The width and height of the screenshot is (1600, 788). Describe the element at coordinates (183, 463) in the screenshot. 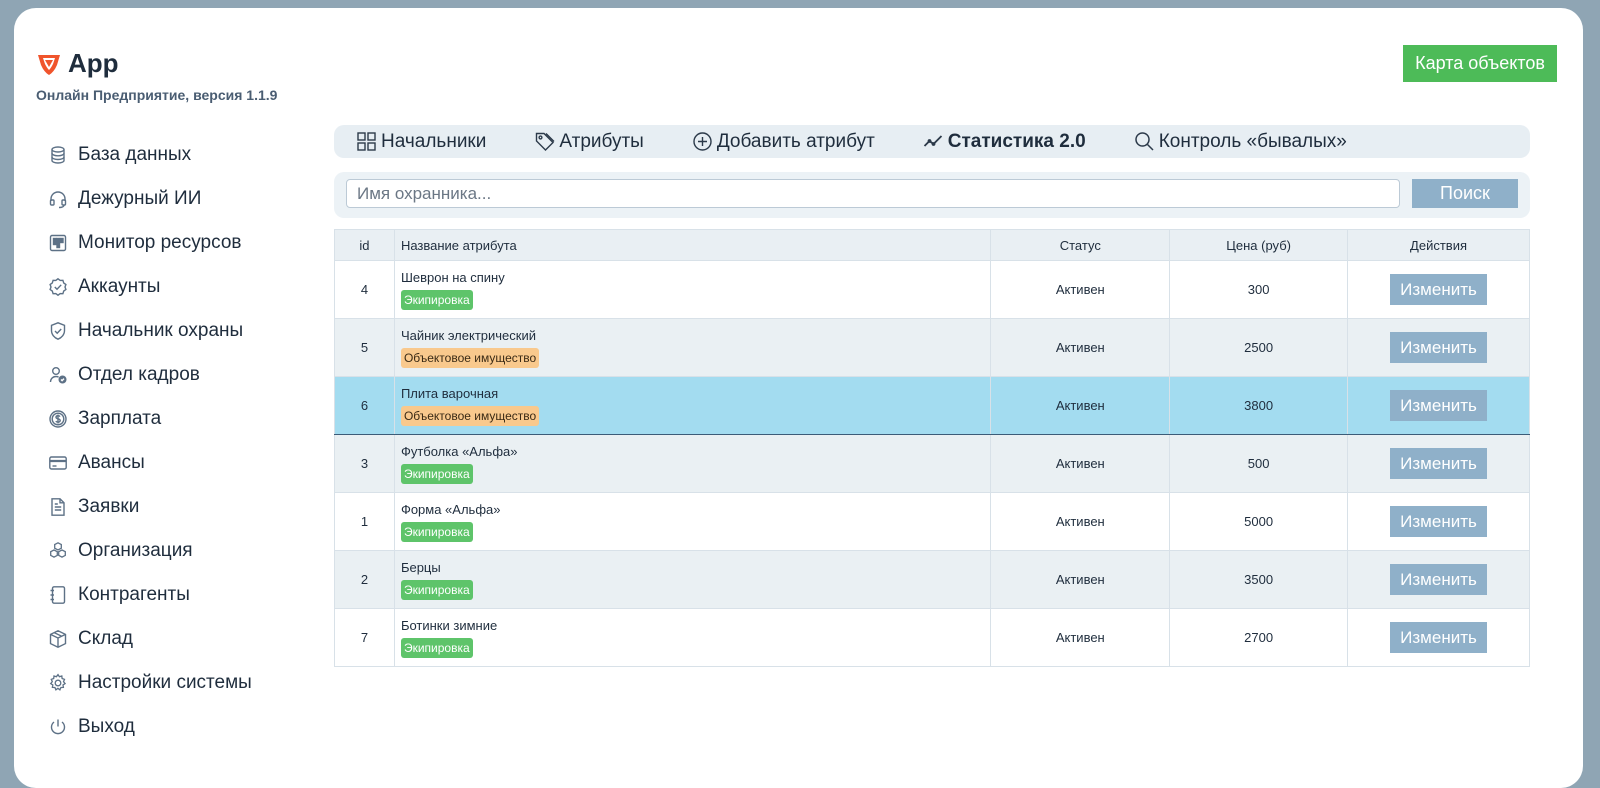

I see `sidebar-item-advances: Авансы` at that location.